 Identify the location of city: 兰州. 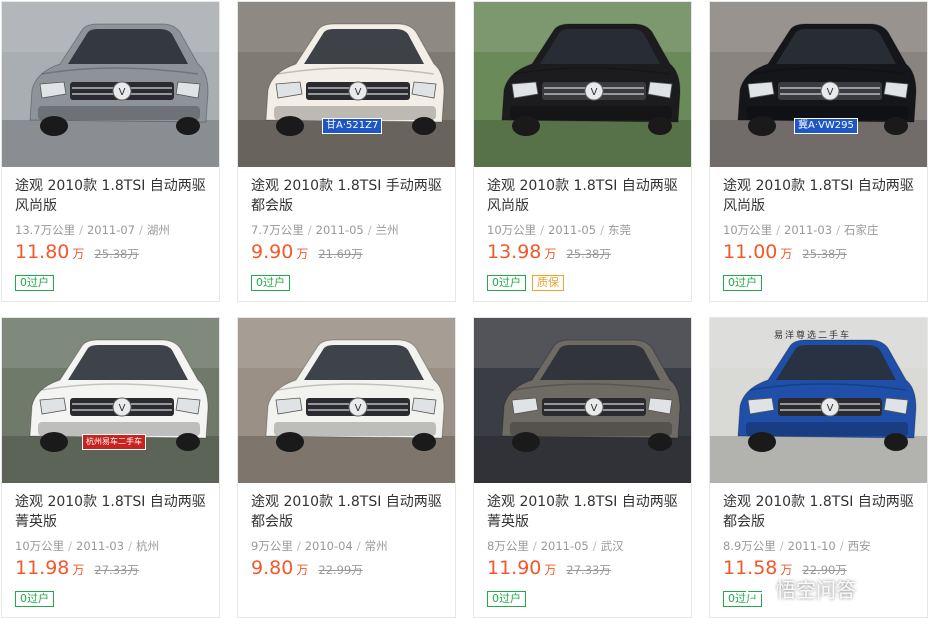
(387, 230).